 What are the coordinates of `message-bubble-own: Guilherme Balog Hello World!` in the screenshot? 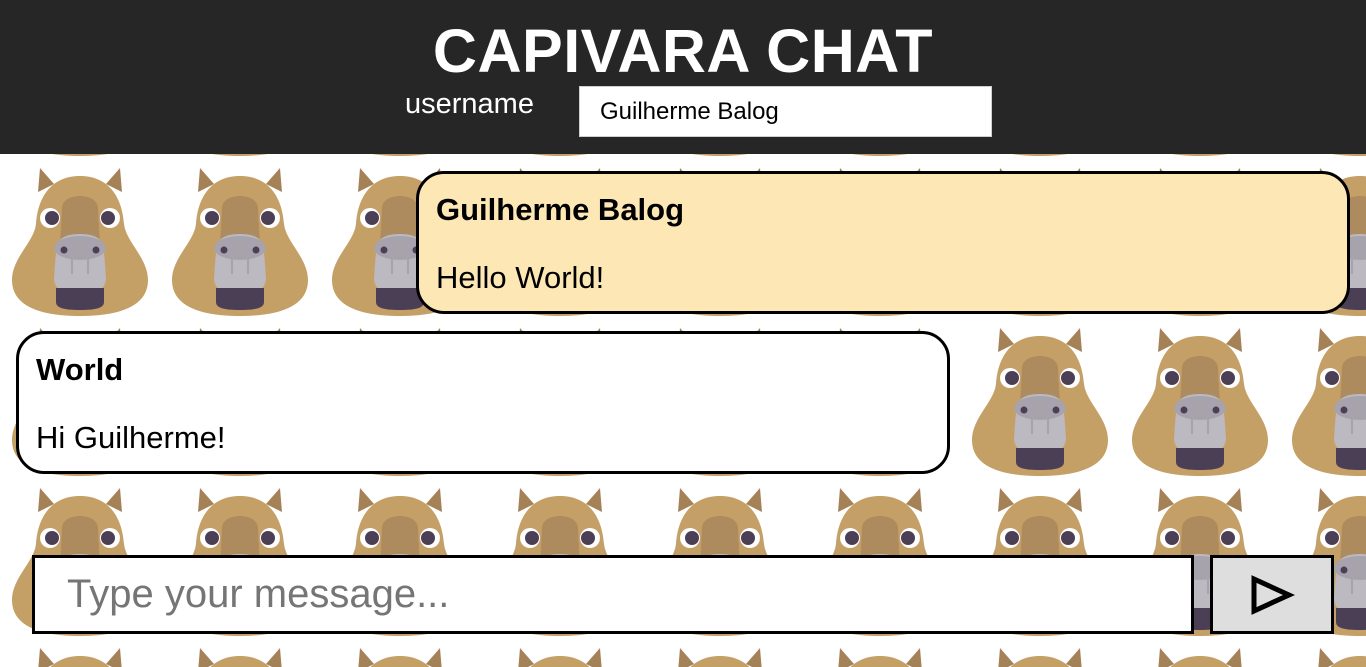 It's located at (883, 242).